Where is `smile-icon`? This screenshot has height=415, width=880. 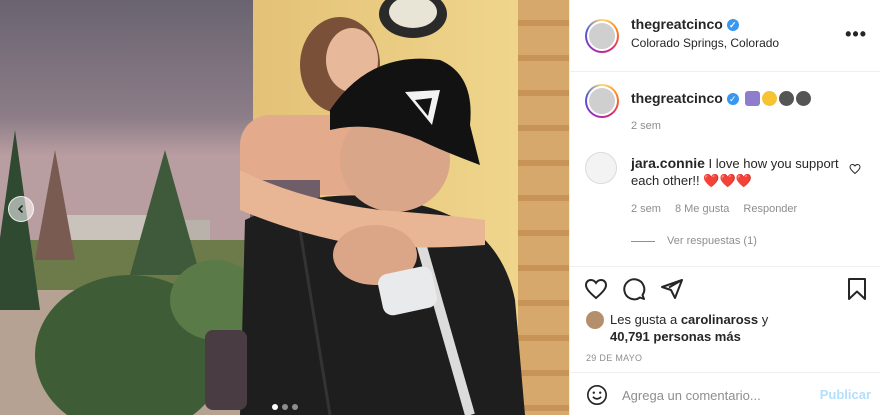 smile-icon is located at coordinates (597, 395).